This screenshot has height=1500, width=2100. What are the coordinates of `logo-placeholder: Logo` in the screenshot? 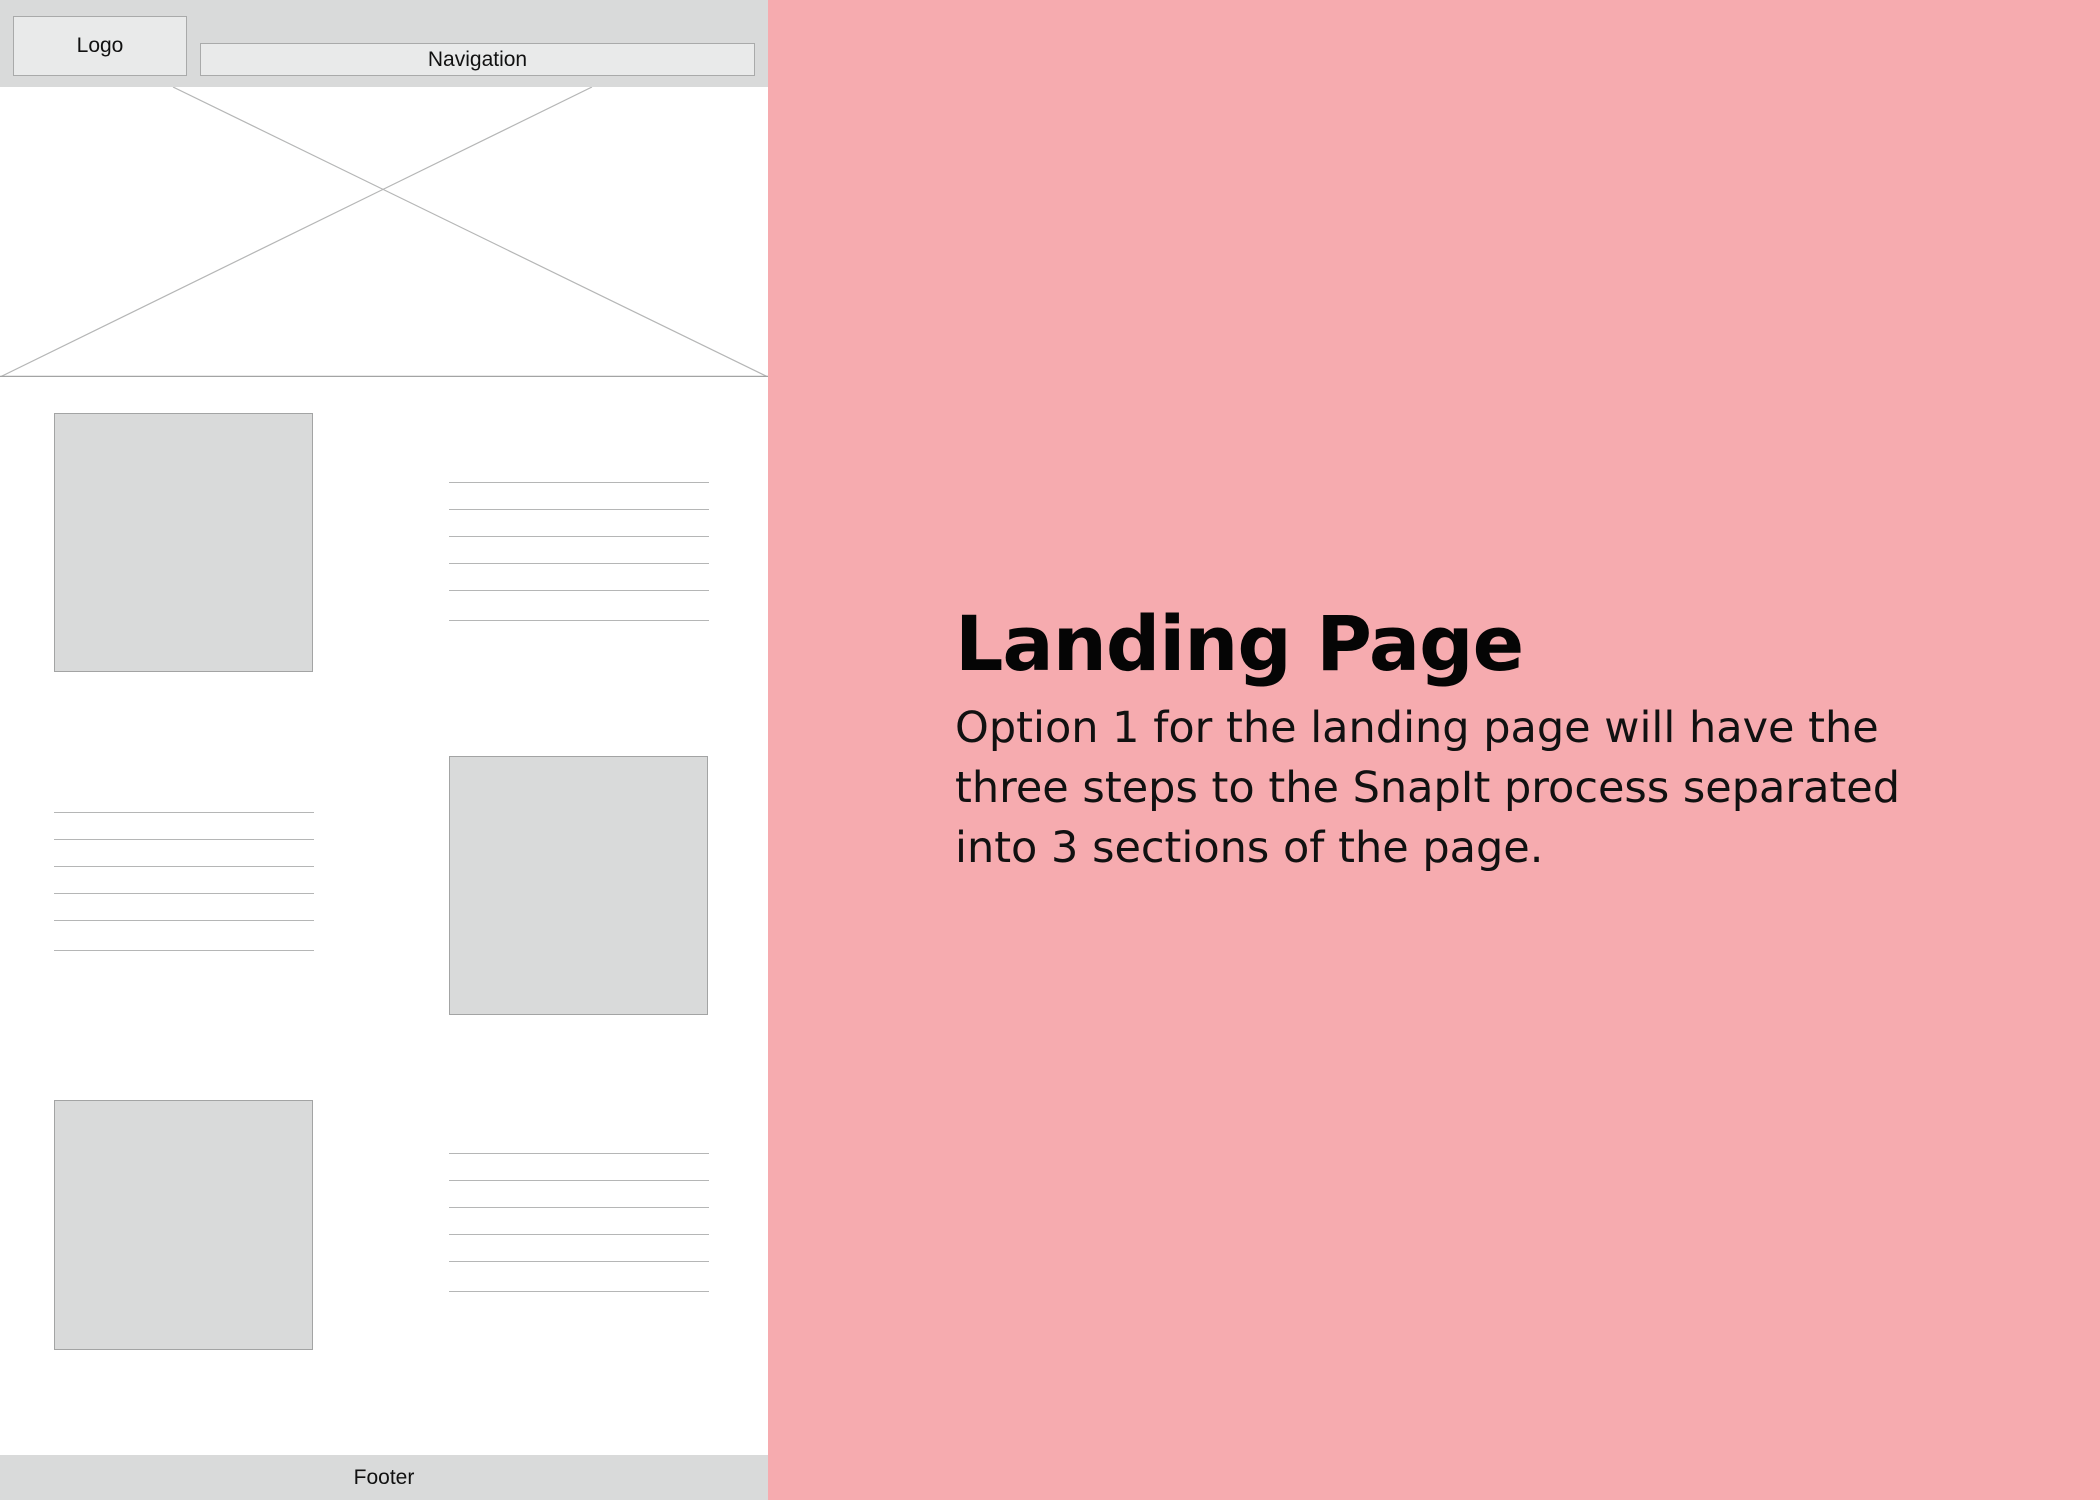 It's located at (100, 46).